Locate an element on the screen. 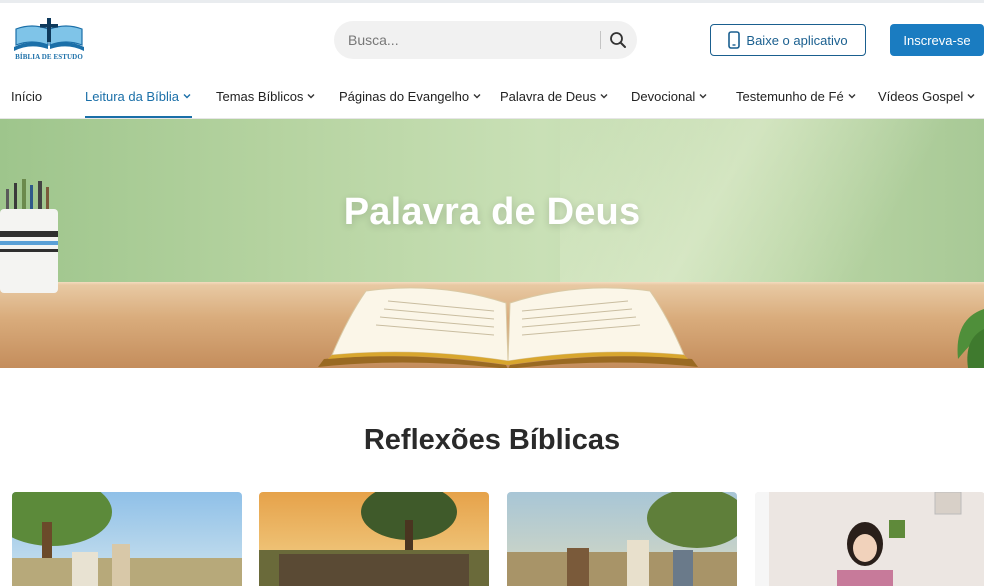  nav-item-videos-gospel: Vídeos Gospel is located at coordinates (927, 96).